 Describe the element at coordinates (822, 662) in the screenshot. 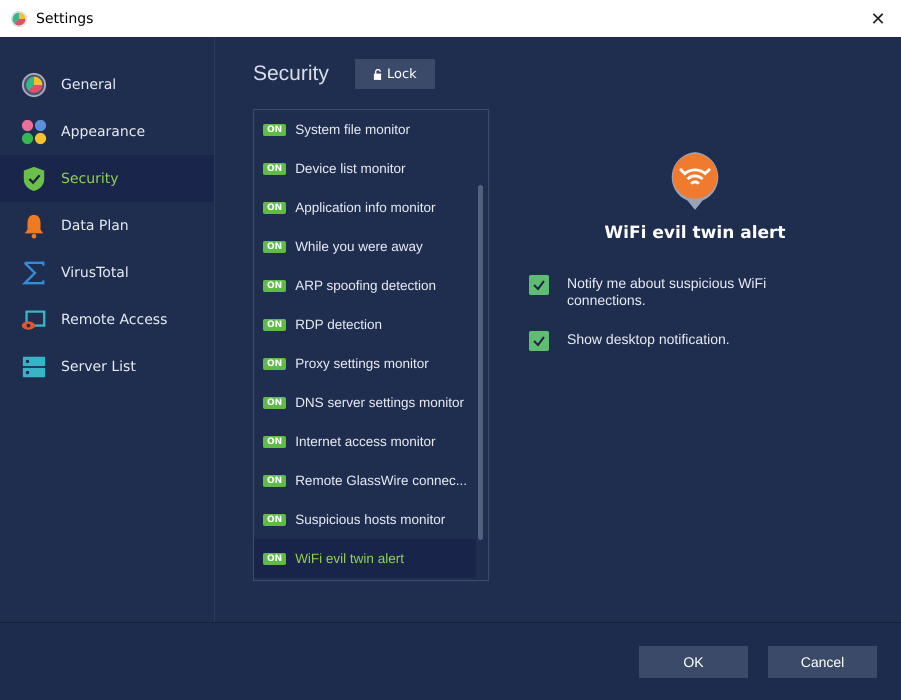

I see `dialog-button: Cancel` at that location.